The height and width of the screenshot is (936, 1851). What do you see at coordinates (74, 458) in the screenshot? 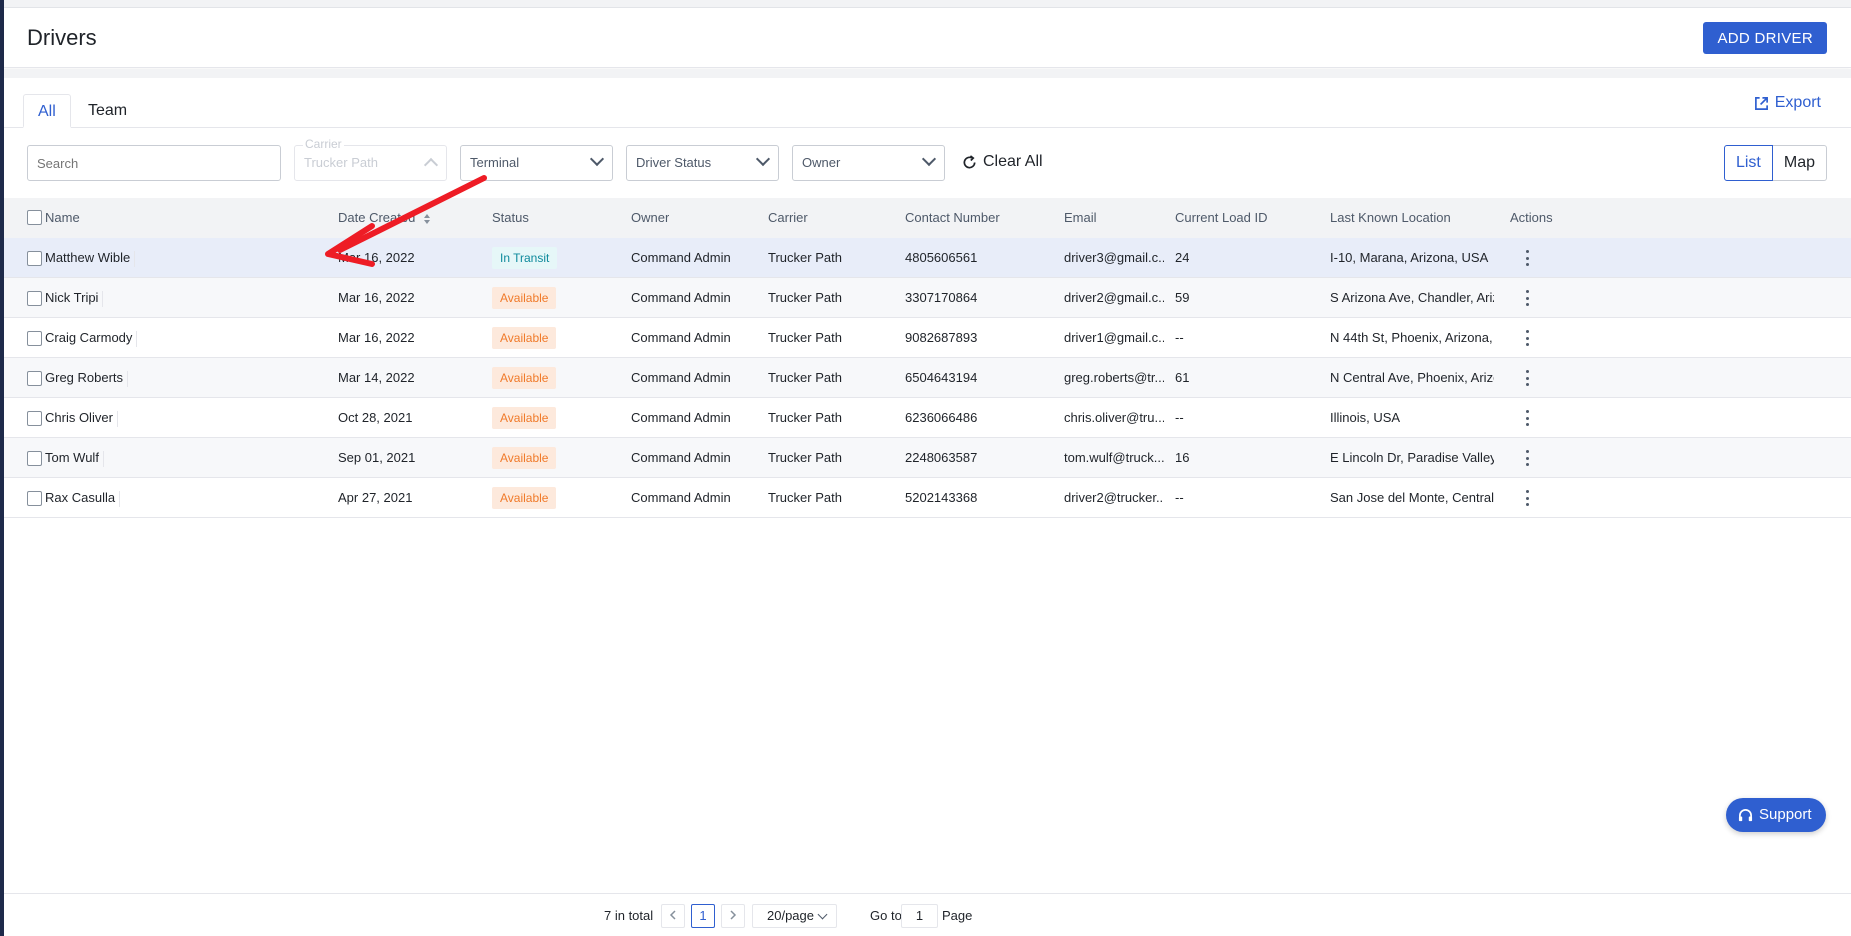
I see `driver-name: Tom Wulf` at bounding box center [74, 458].